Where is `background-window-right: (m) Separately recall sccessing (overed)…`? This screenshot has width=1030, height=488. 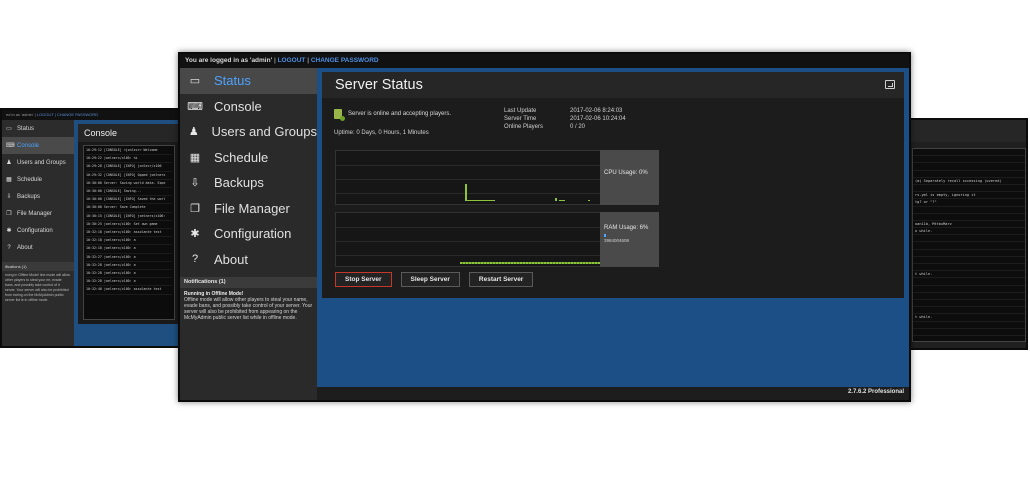 background-window-right: (m) Separately recall sccessing (overed)… is located at coordinates (967, 234).